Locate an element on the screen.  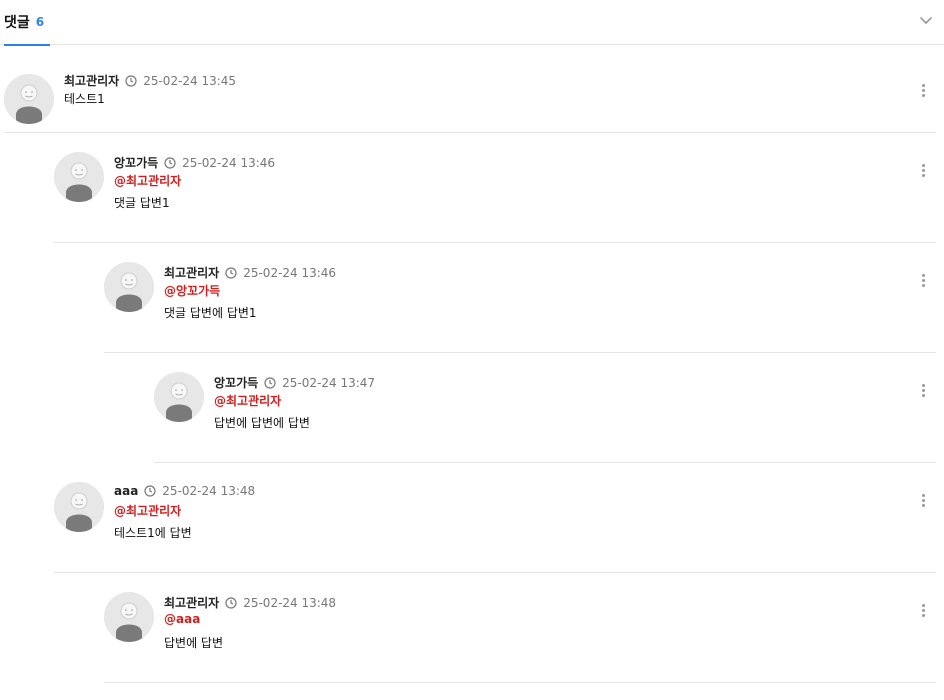
comment-item: 최고관리자 25-02-24 13:46 @앙꼬가득 댓글 답변에 답변1 is located at coordinates (520, 297).